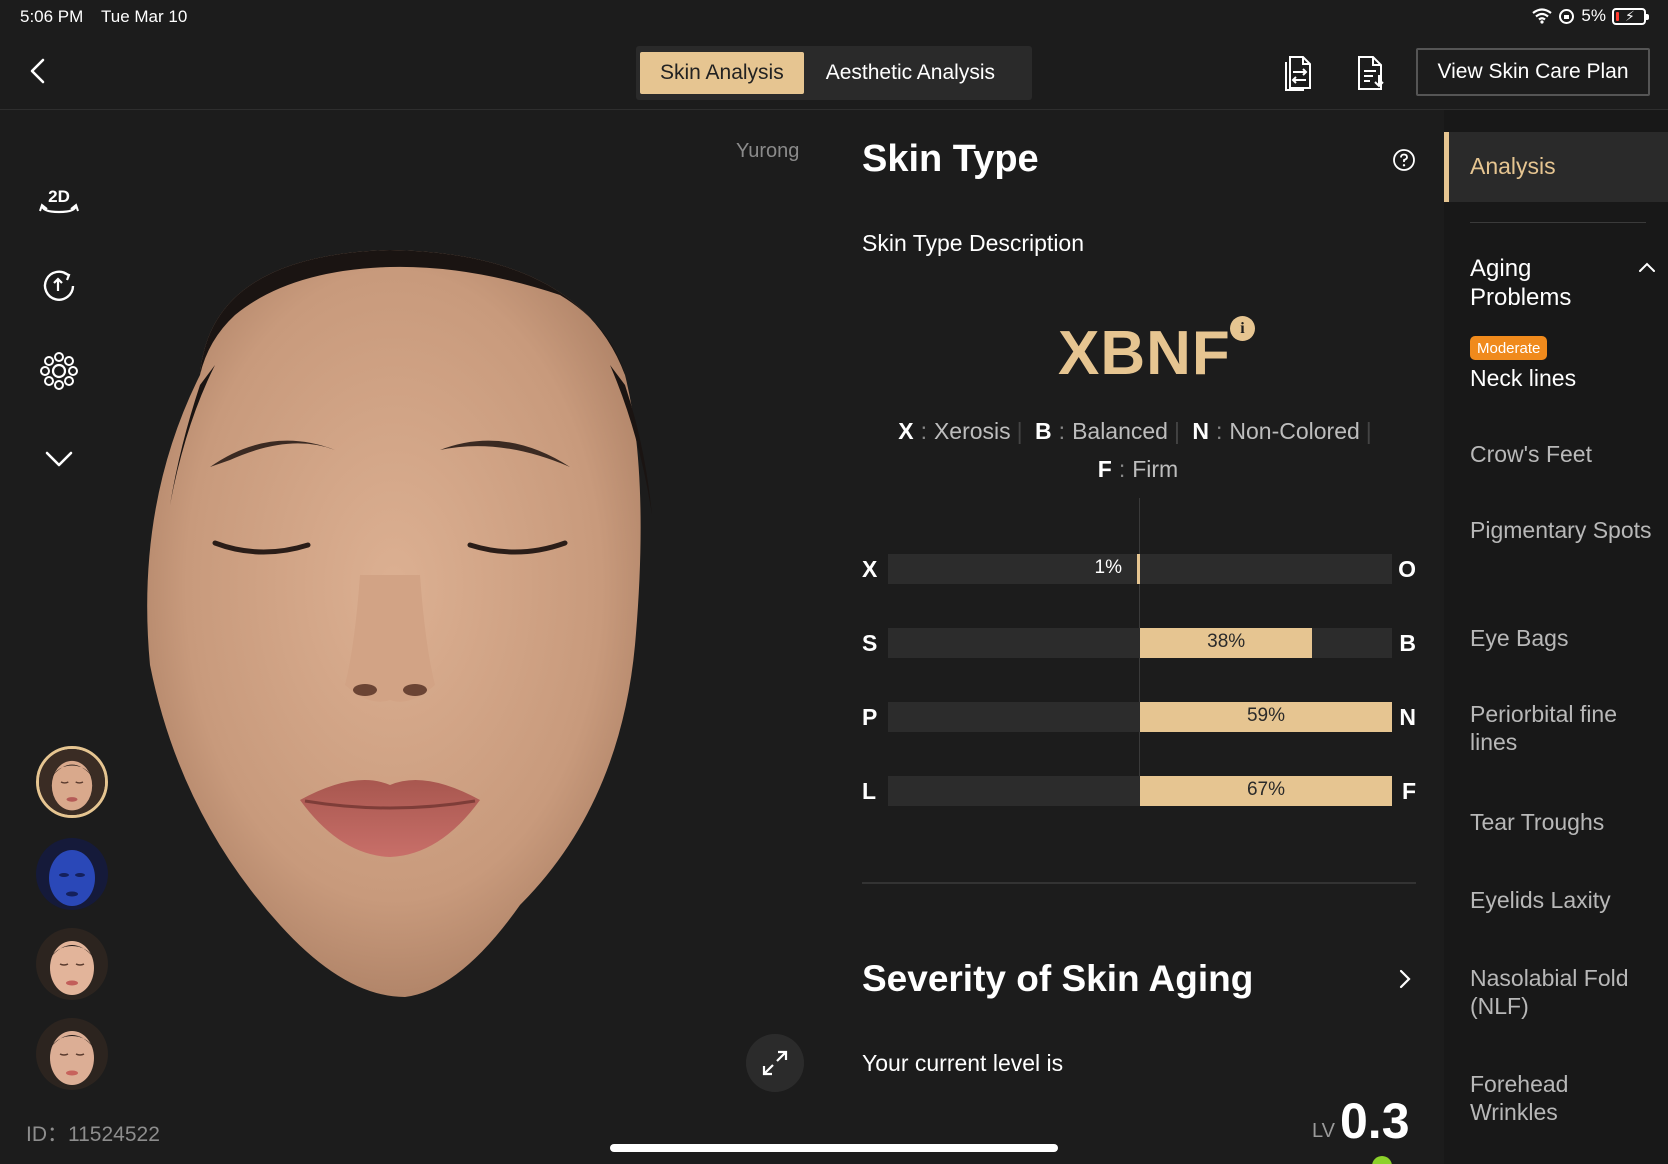  Describe the element at coordinates (834, 1148) in the screenshot. I see `home-indicator` at that location.